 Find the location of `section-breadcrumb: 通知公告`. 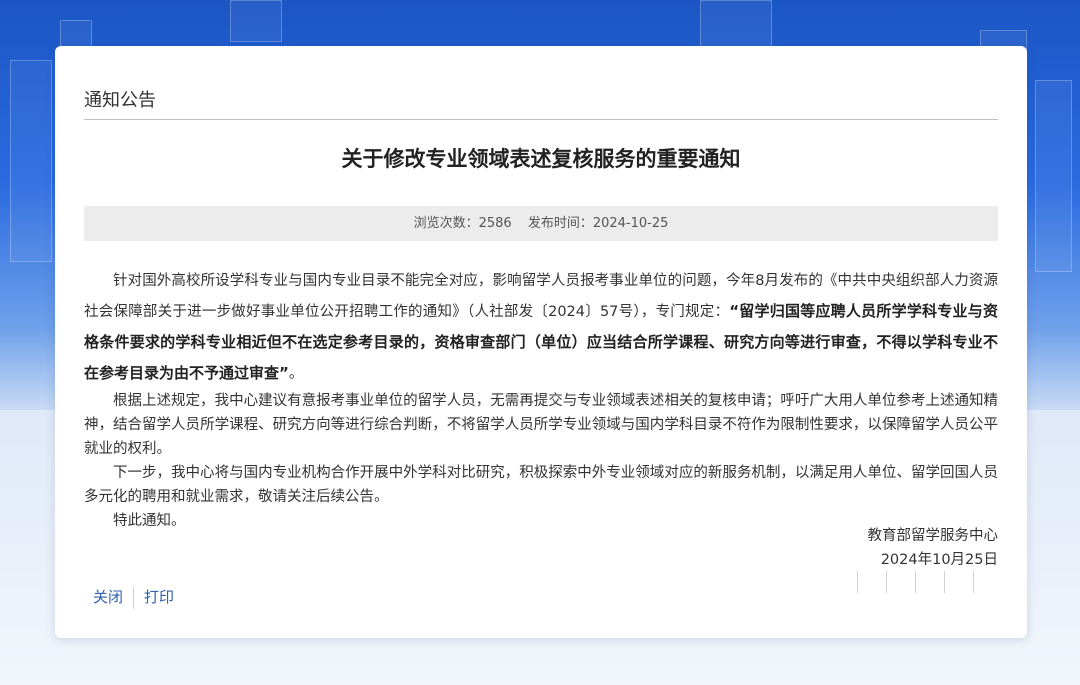

section-breadcrumb: 通知公告 is located at coordinates (120, 99).